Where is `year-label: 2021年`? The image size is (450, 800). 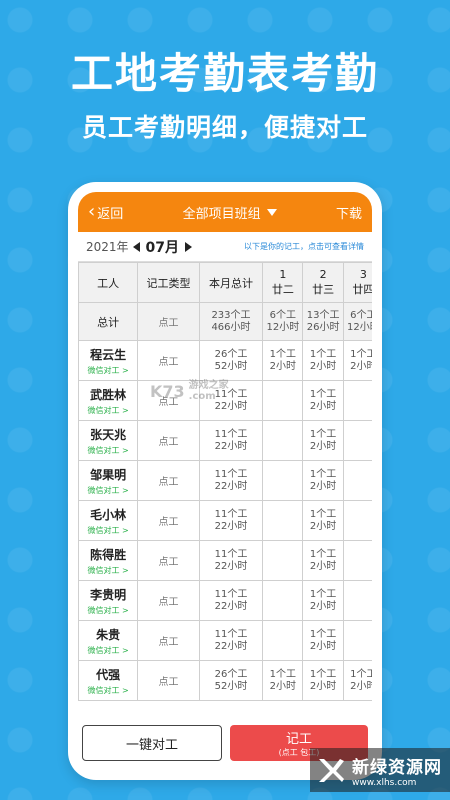
year-label: 2021年 is located at coordinates (107, 247).